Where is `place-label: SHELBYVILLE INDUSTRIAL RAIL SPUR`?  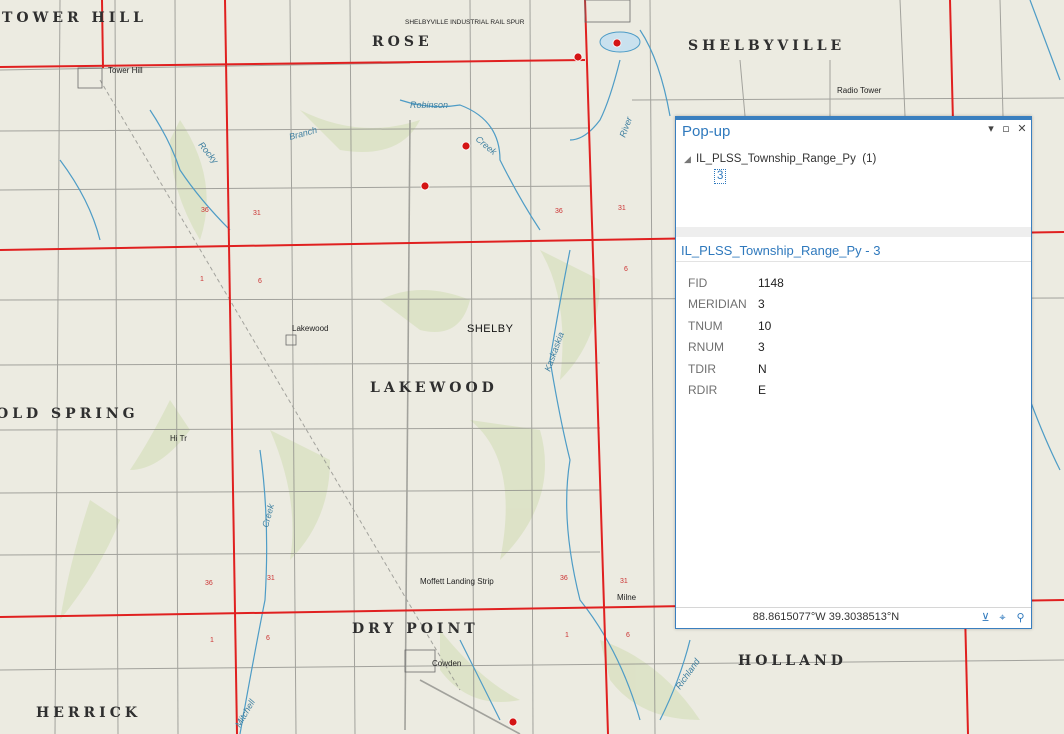 place-label: SHELBYVILLE INDUSTRIAL RAIL SPUR is located at coordinates (465, 22).